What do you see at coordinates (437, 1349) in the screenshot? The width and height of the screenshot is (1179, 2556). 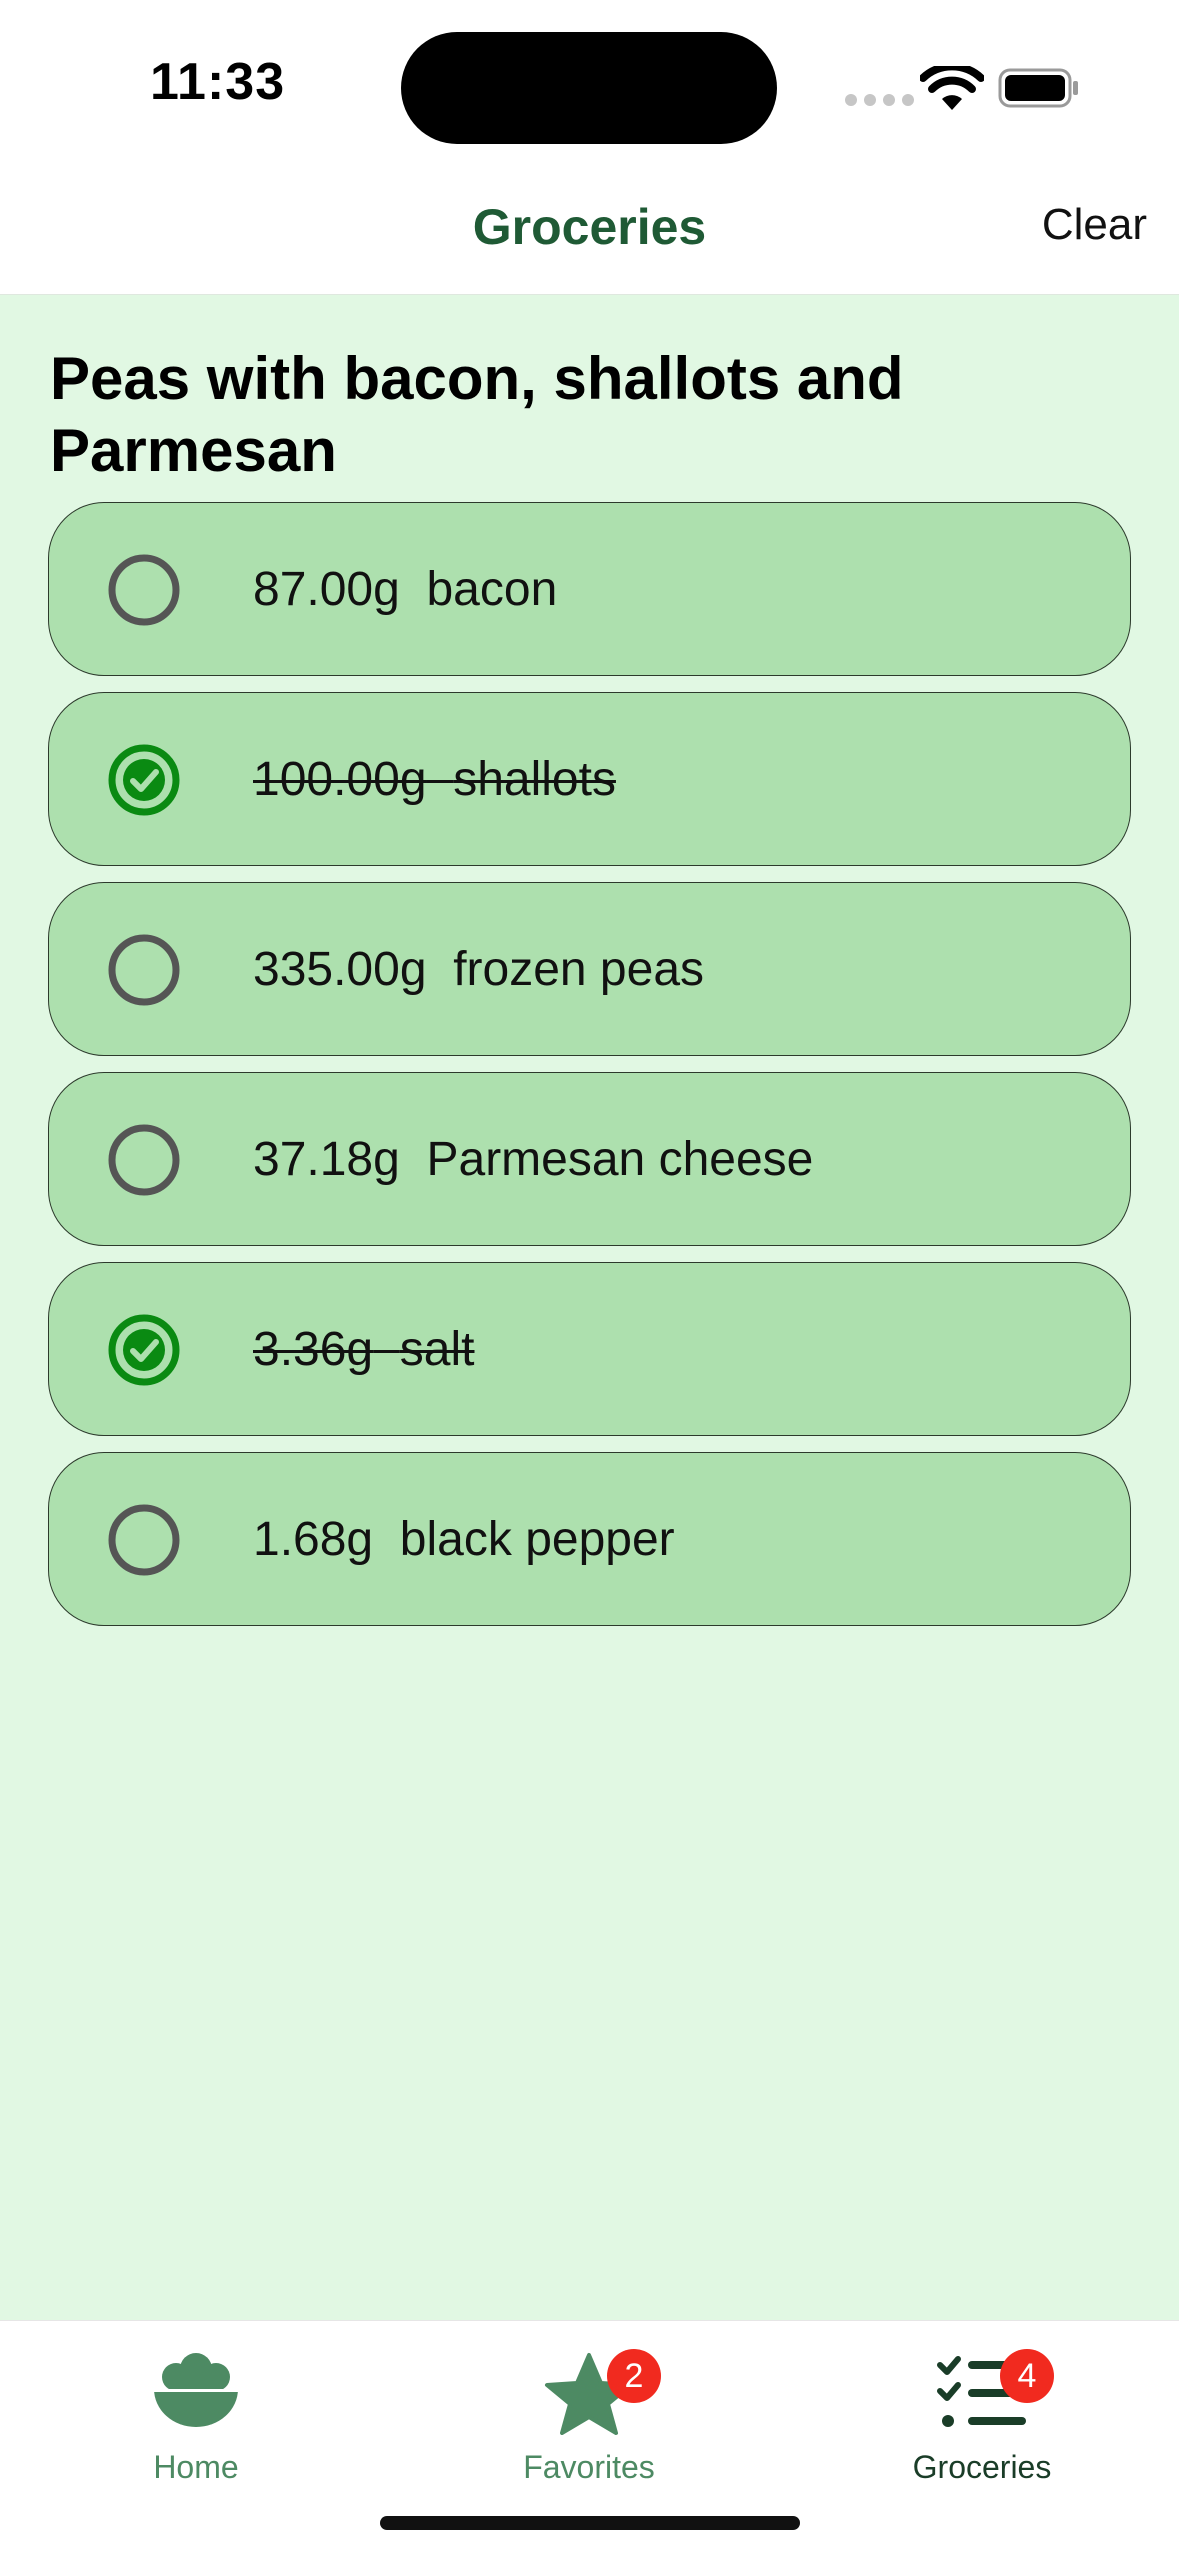 I see `item-name: salt` at bounding box center [437, 1349].